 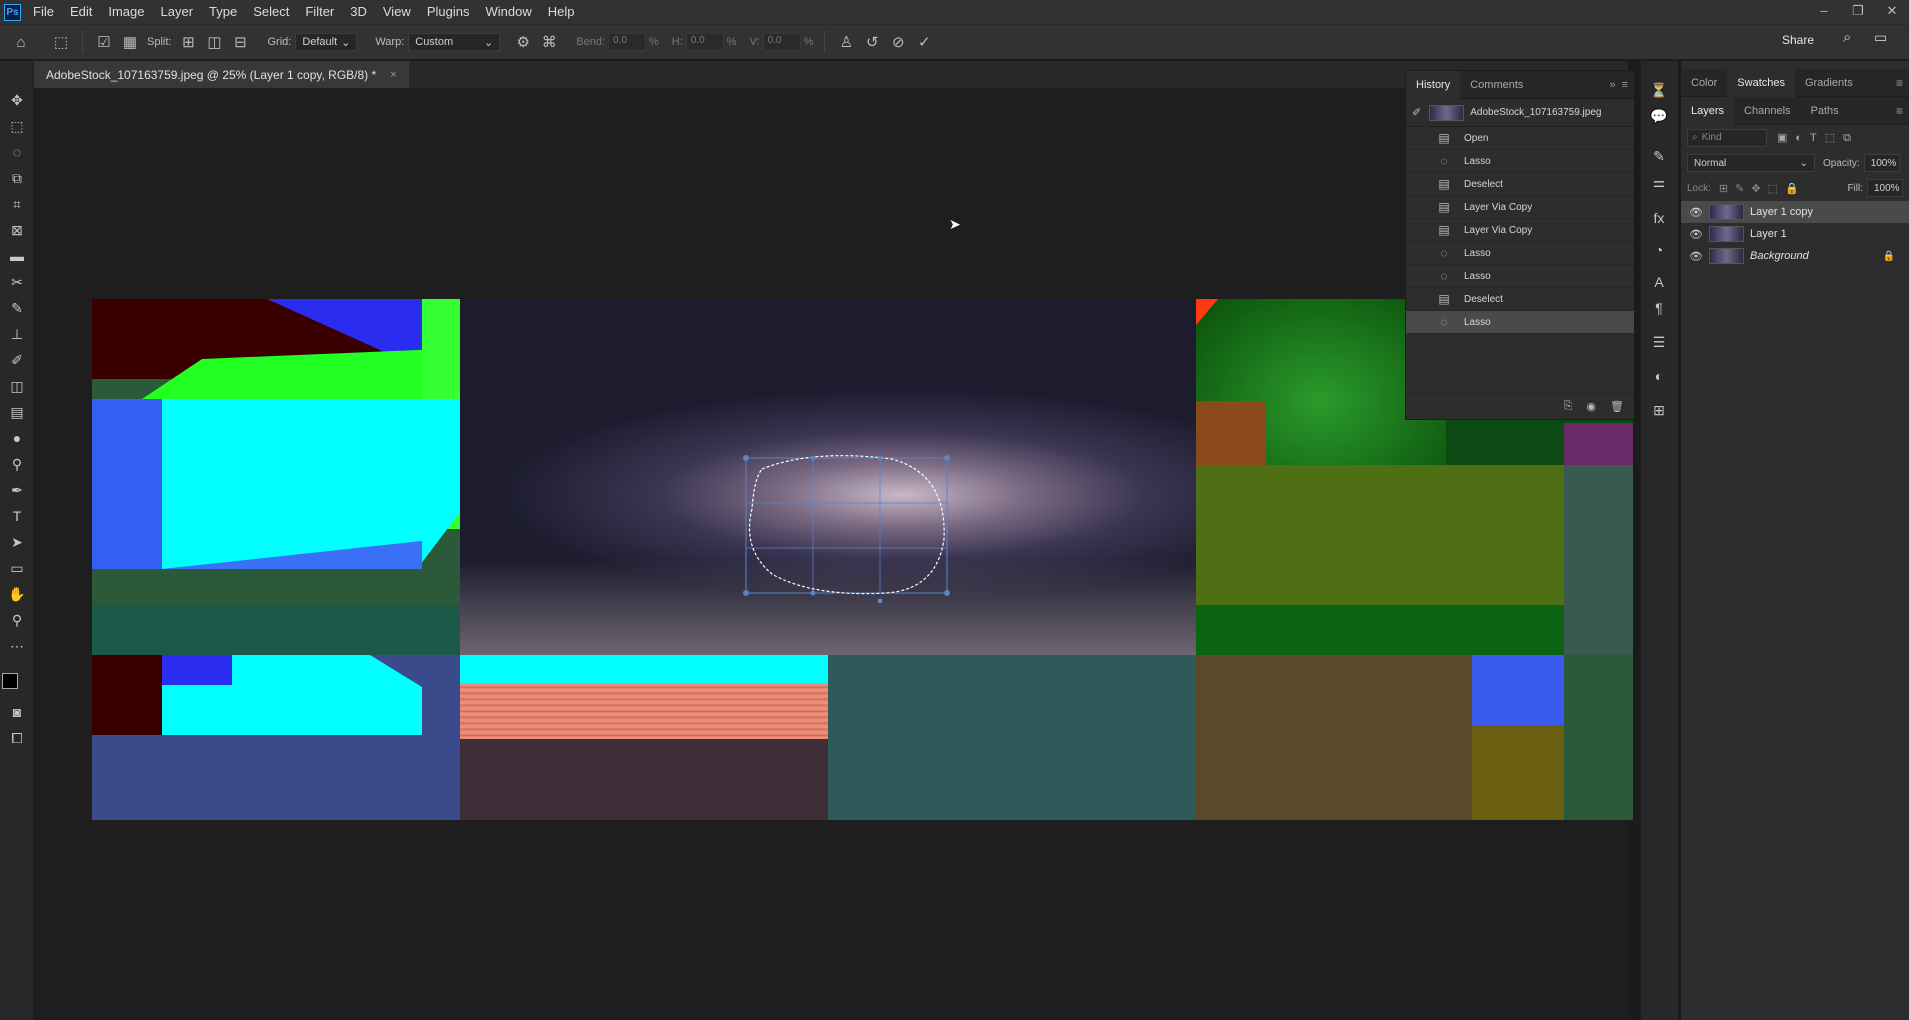 What do you see at coordinates (1659, 218) in the screenshot?
I see `styles-fx-icon: fx` at bounding box center [1659, 218].